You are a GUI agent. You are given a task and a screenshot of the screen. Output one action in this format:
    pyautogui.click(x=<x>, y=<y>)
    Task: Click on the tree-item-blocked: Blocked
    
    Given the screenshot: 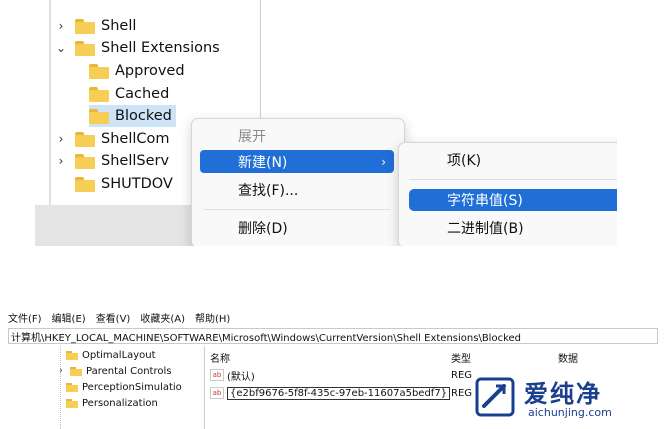 What is the action you would take?
    pyautogui.click(x=132, y=116)
    